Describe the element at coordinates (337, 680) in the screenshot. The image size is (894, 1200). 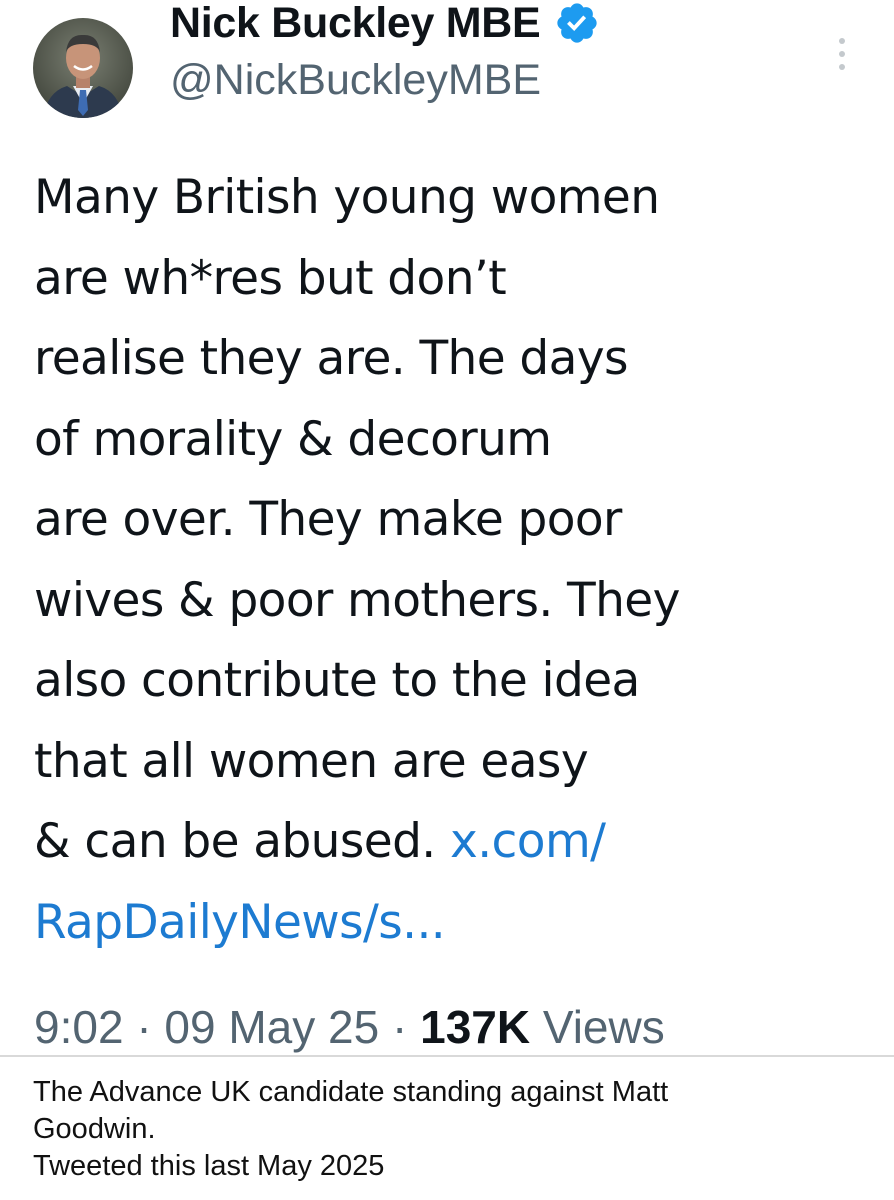
I see `tweet-text-line: also contribute to the idea` at that location.